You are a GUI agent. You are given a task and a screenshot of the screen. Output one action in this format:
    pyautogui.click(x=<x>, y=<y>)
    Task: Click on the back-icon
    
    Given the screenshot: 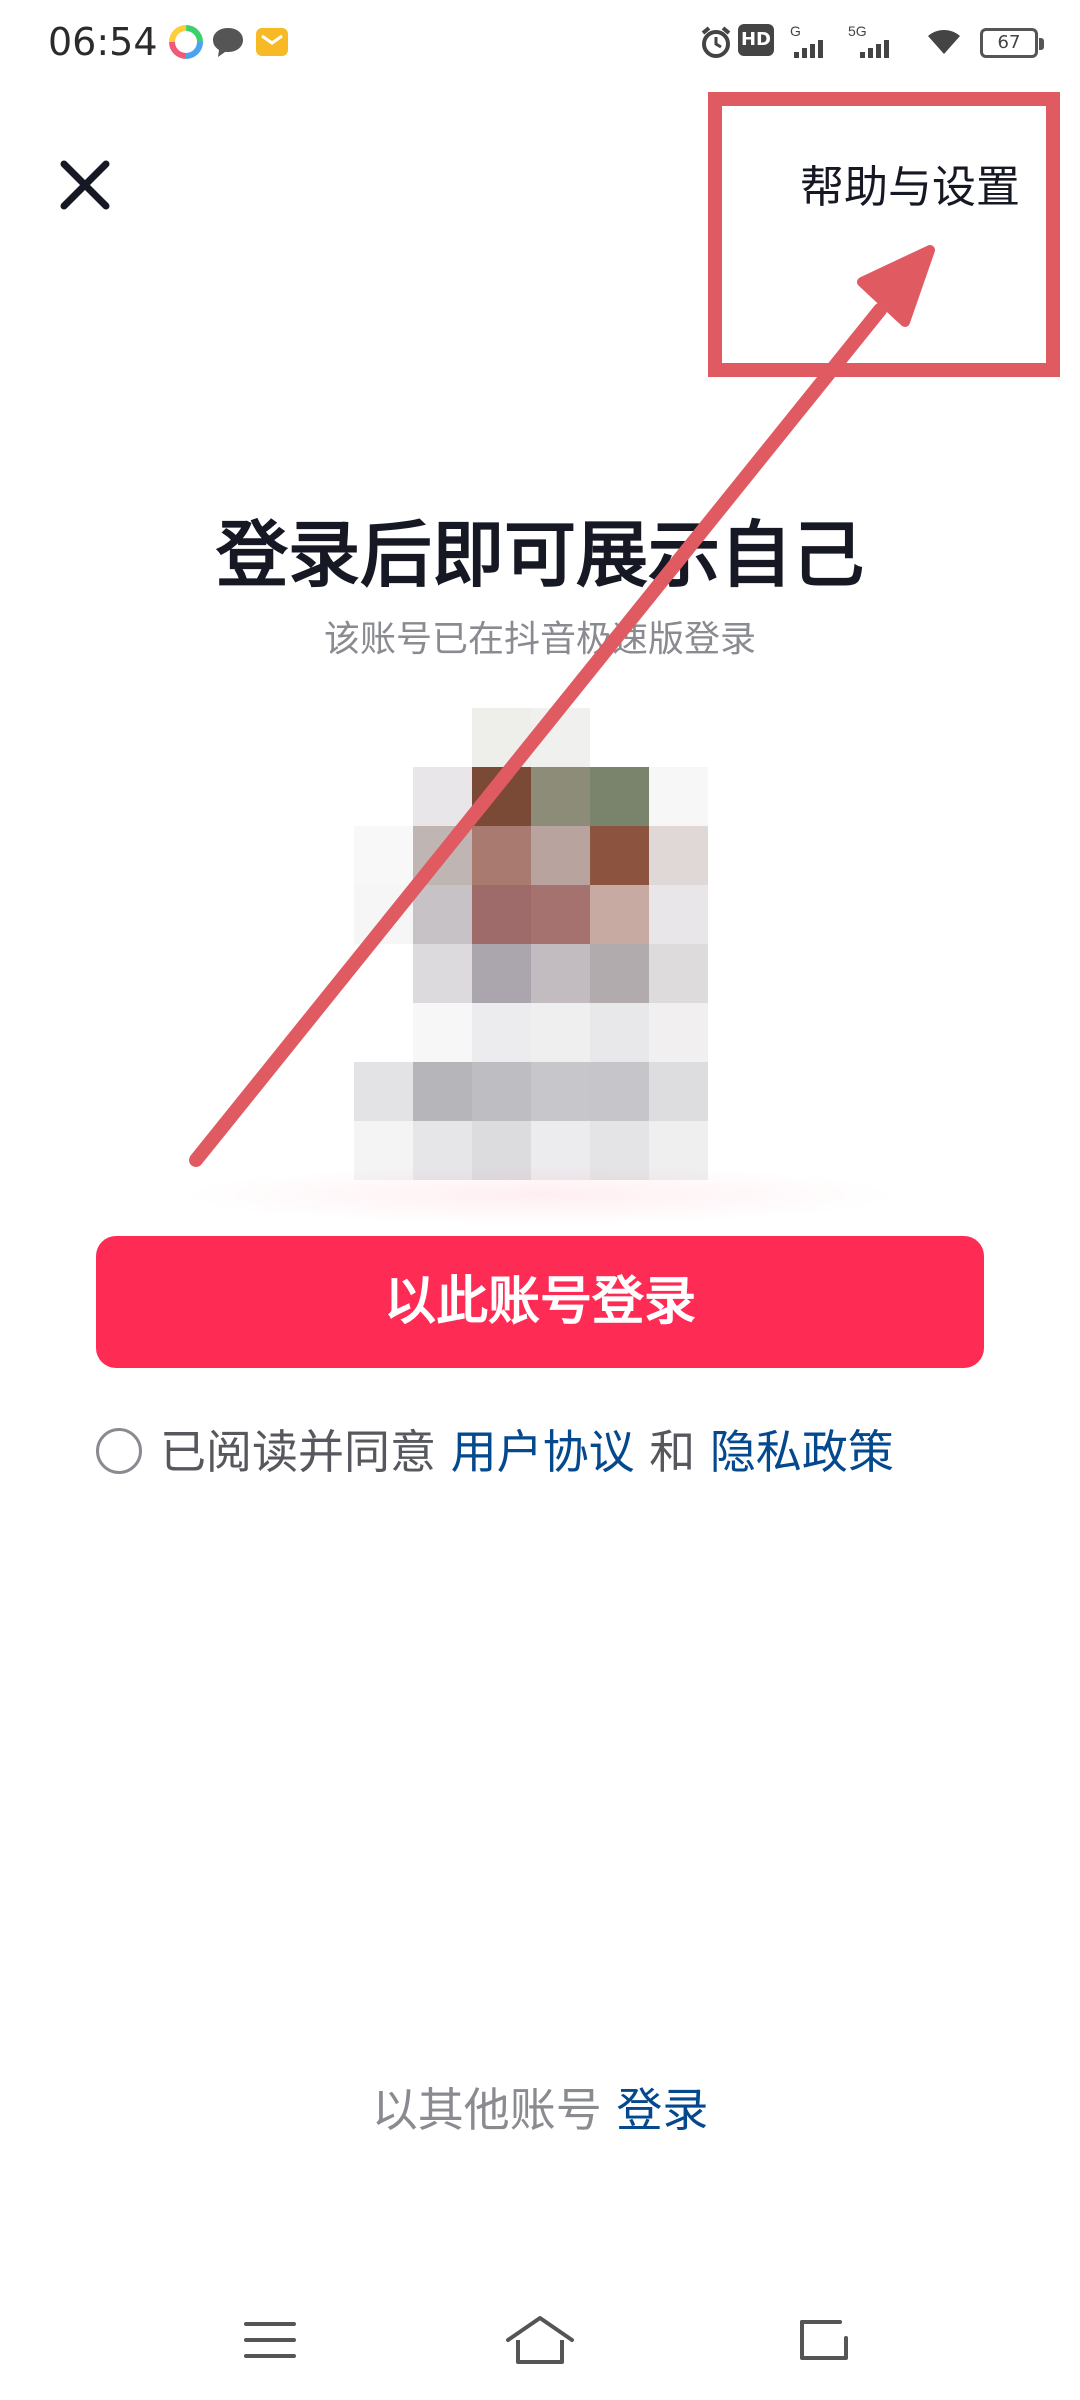 What is the action you would take?
    pyautogui.click(x=820, y=2340)
    